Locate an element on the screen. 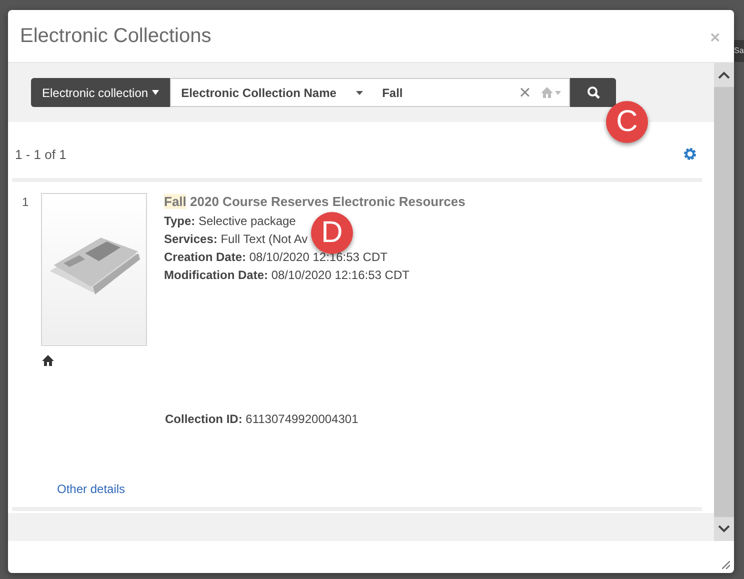 The image size is (744, 579). scroll-up-icon is located at coordinates (724, 75).